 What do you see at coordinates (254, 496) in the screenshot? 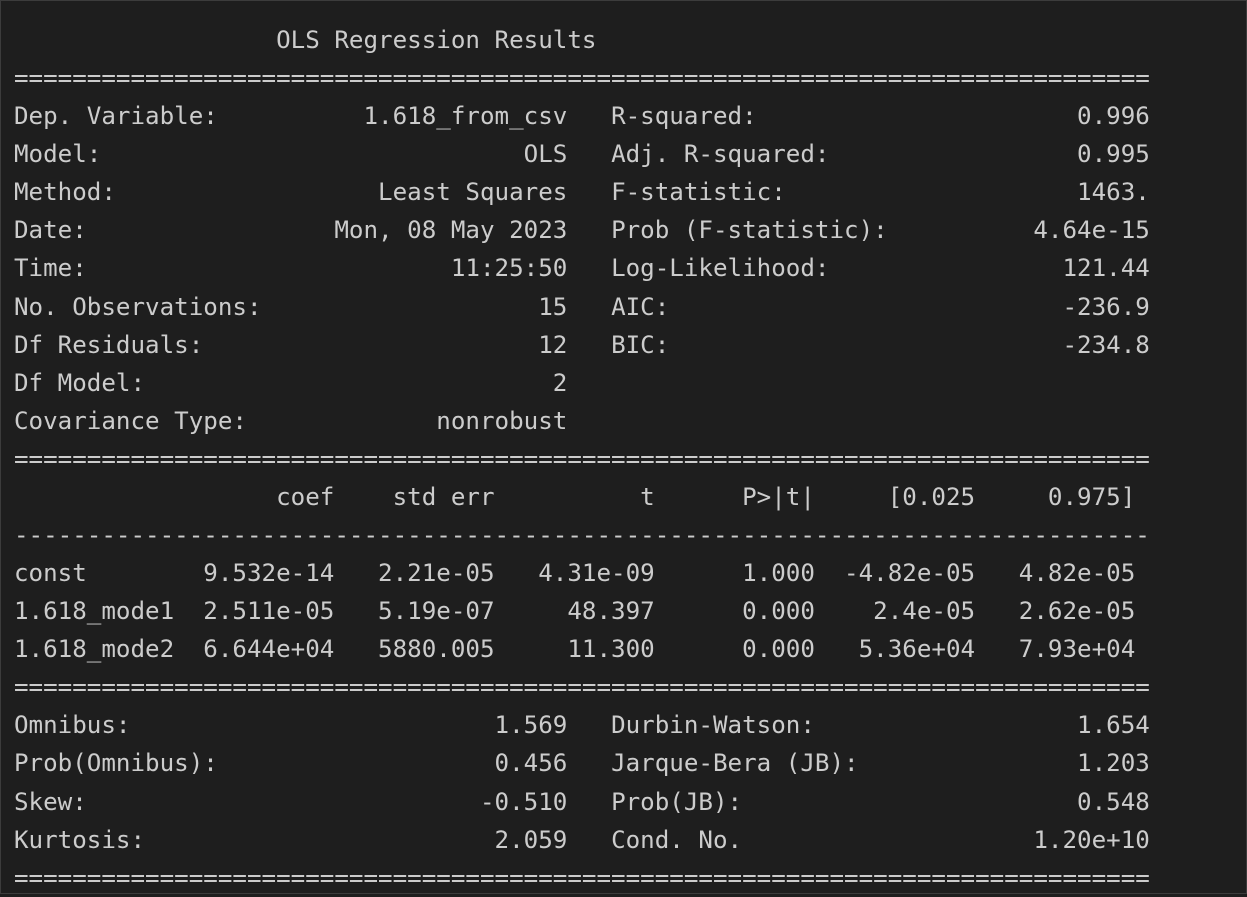
I see `coef-header-cell: coef` at bounding box center [254, 496].